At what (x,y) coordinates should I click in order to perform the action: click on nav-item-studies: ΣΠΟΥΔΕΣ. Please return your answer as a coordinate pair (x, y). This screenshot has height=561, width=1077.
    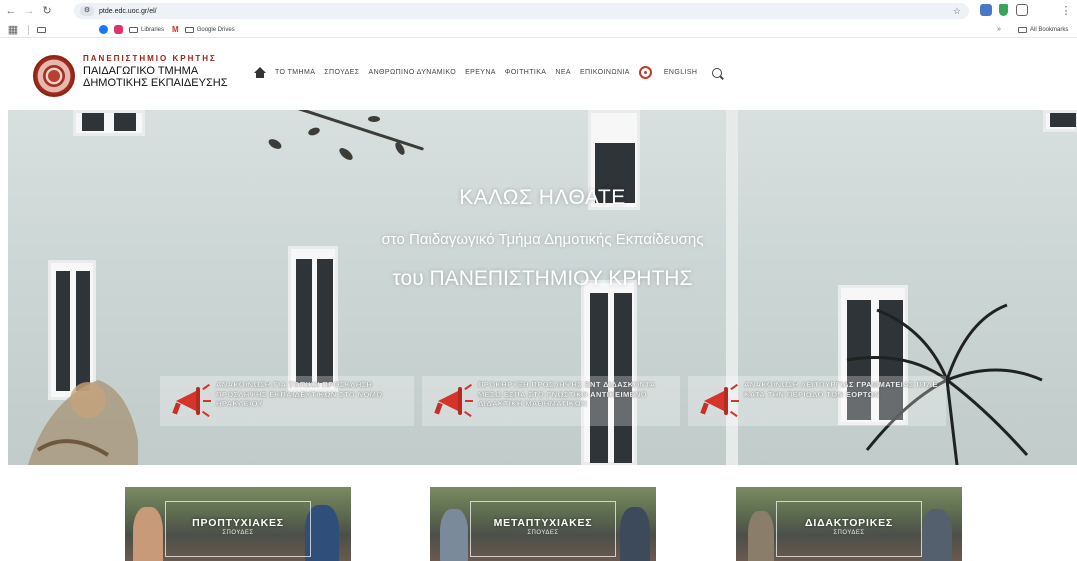
    Looking at the image, I should click on (341, 72).